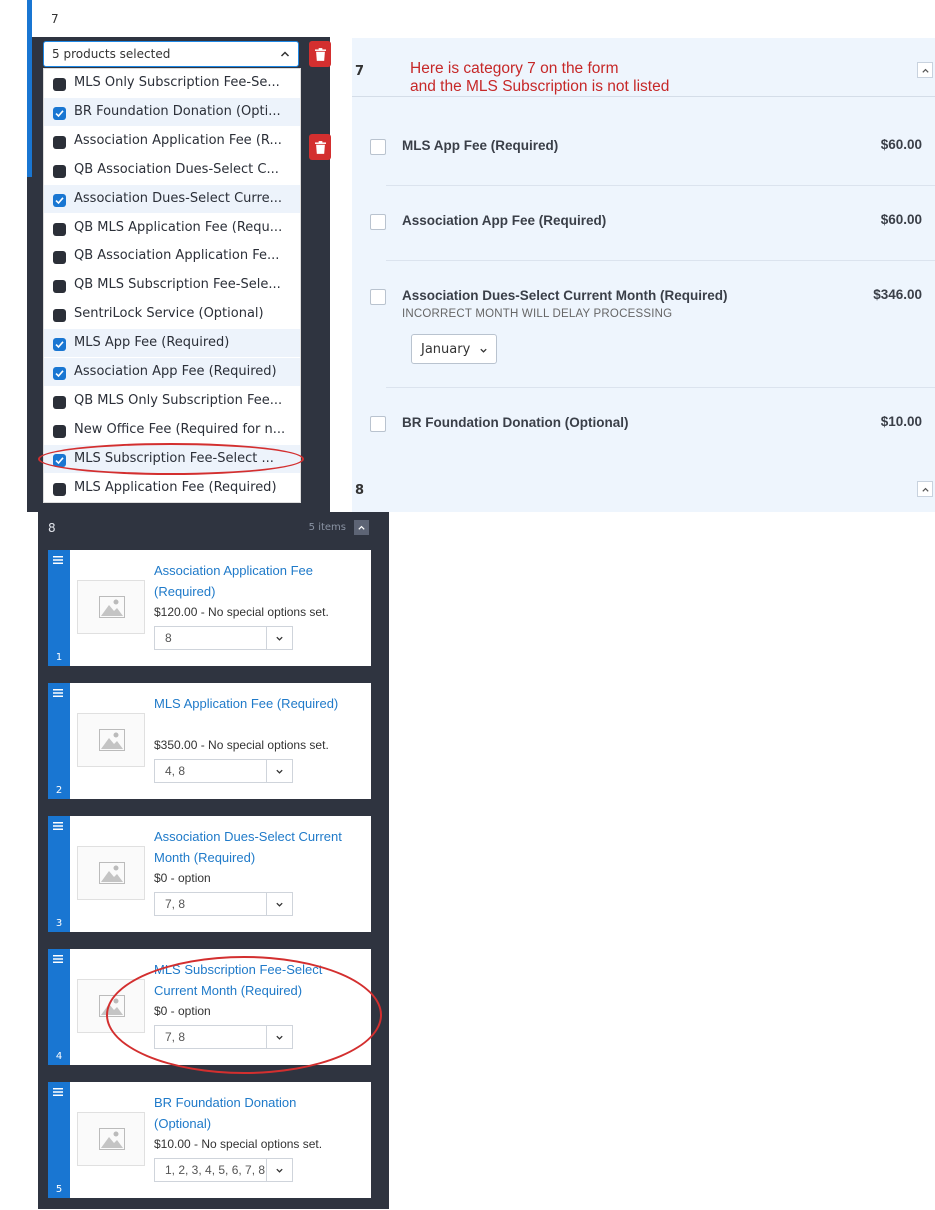 This screenshot has width=935, height=1210. What do you see at coordinates (175, 487) in the screenshot?
I see `option-label: MLS Application Fee (Required)` at bounding box center [175, 487].